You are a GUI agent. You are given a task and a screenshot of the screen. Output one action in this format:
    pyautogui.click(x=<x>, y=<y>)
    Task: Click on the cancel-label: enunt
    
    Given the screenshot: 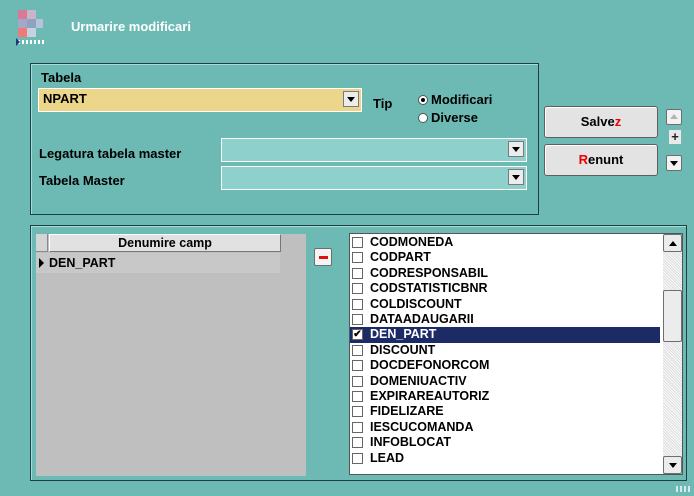 What is the action you would take?
    pyautogui.click(x=606, y=159)
    